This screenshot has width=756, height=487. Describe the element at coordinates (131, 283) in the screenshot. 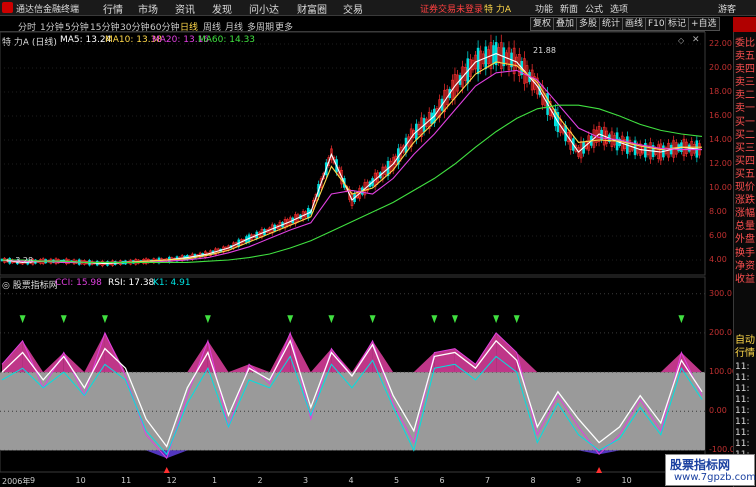

I see `rsi-value: RSI: 17.38` at that location.